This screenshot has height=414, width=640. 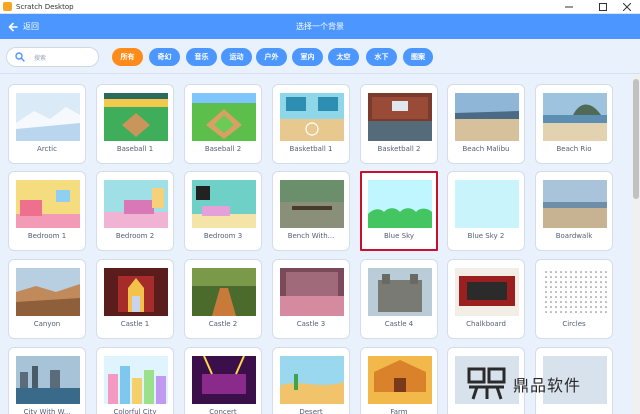 I want to click on scrollbar, so click(x=636, y=244).